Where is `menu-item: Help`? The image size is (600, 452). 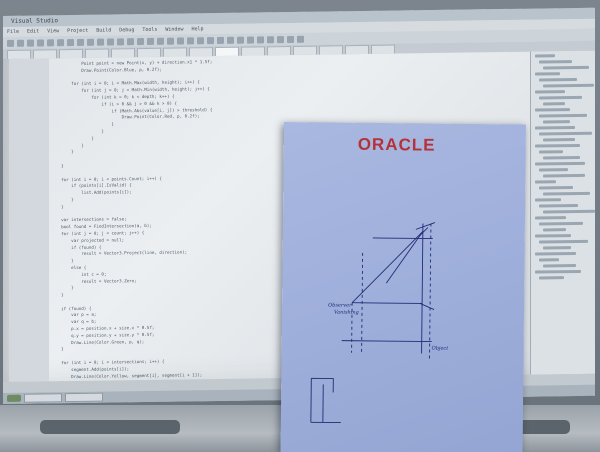
menu-item: Help is located at coordinates (197, 29).